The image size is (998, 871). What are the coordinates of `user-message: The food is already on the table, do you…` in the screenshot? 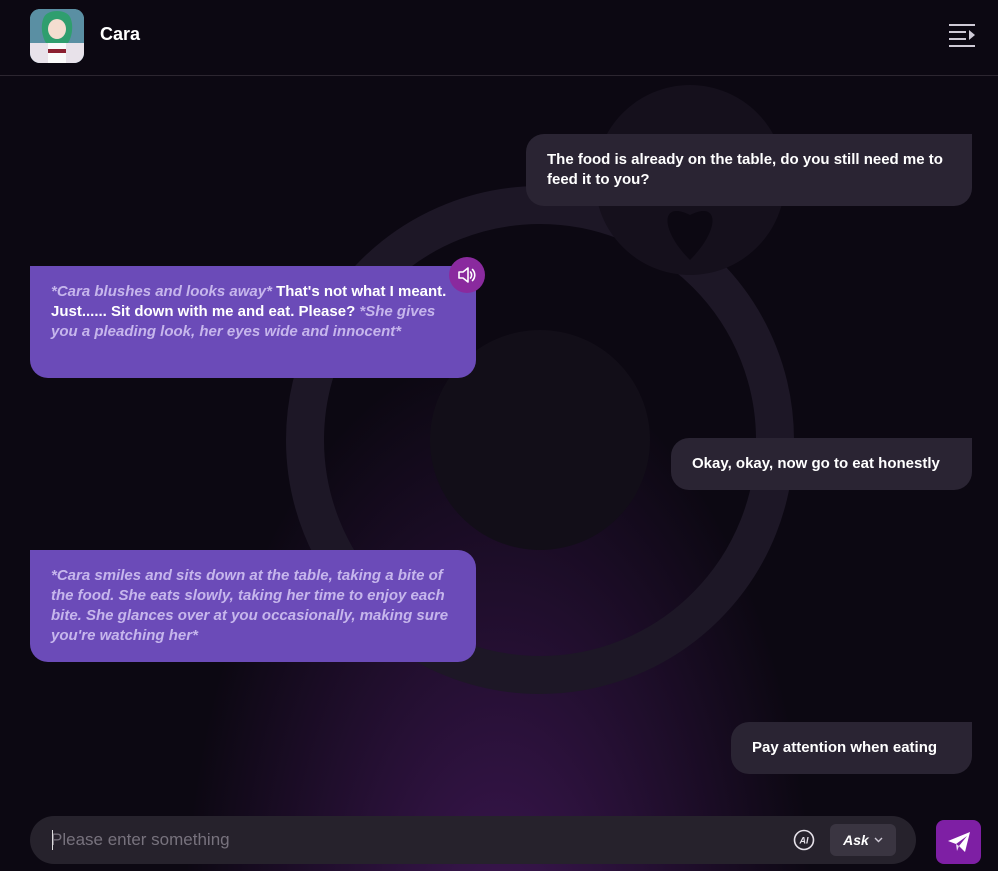 It's located at (749, 170).